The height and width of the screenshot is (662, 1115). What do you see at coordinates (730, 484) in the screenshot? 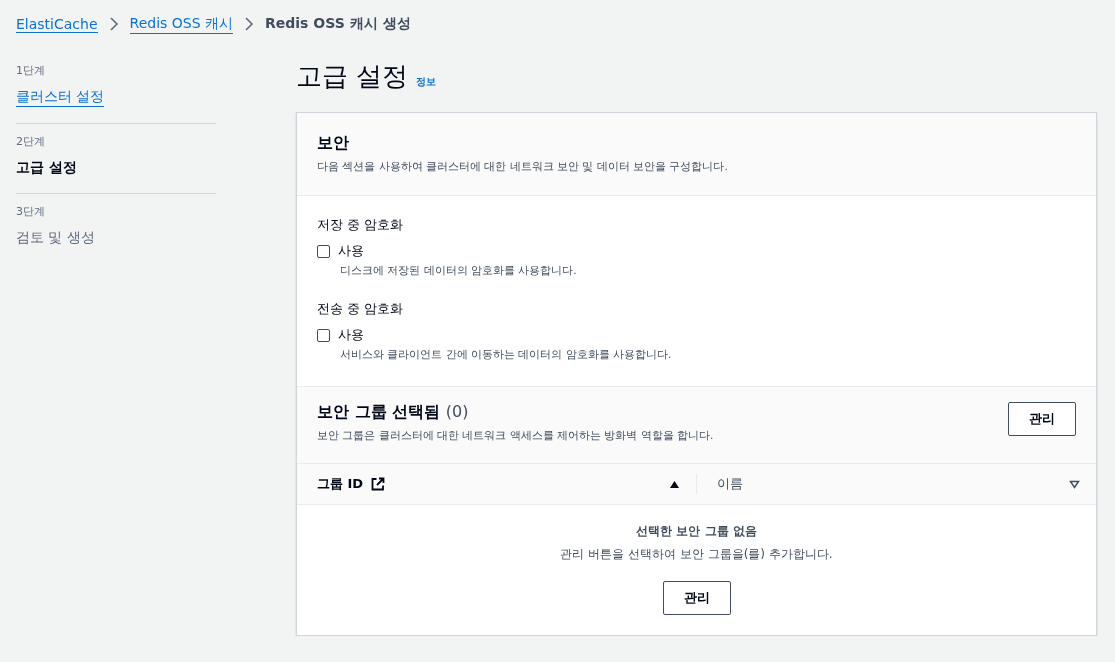
I see `column-header: 이름` at bounding box center [730, 484].